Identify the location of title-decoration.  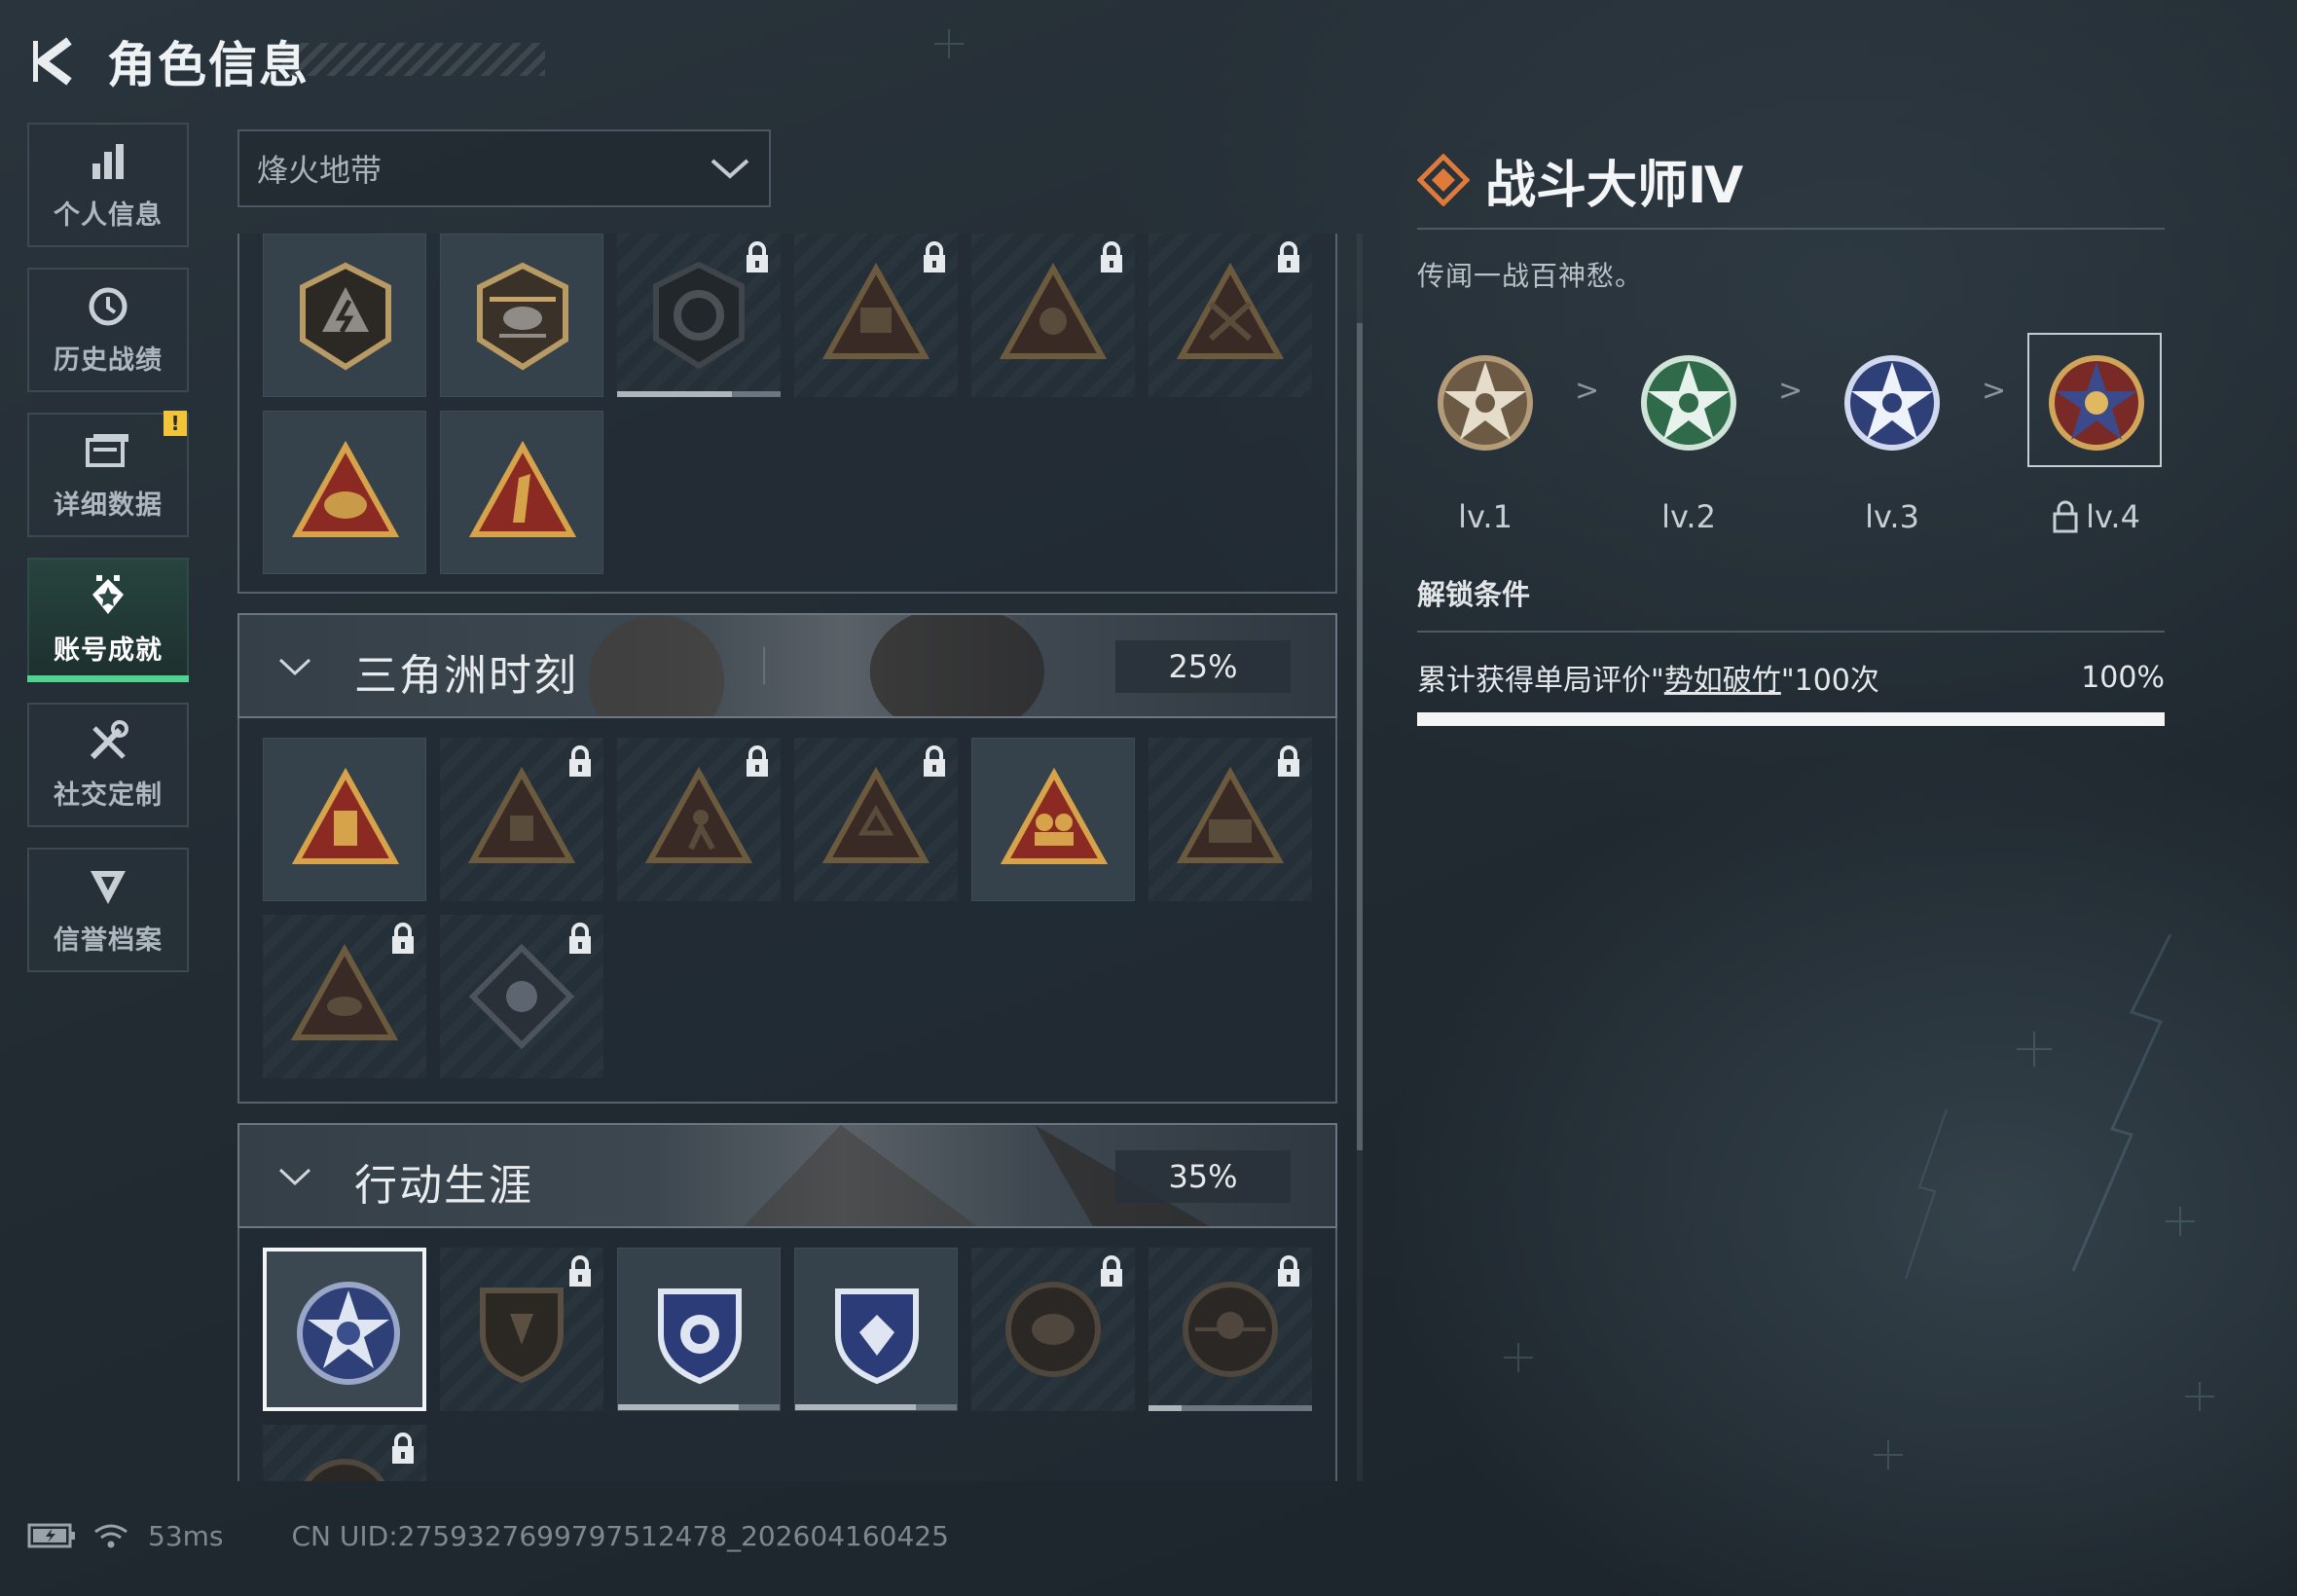
(414, 59).